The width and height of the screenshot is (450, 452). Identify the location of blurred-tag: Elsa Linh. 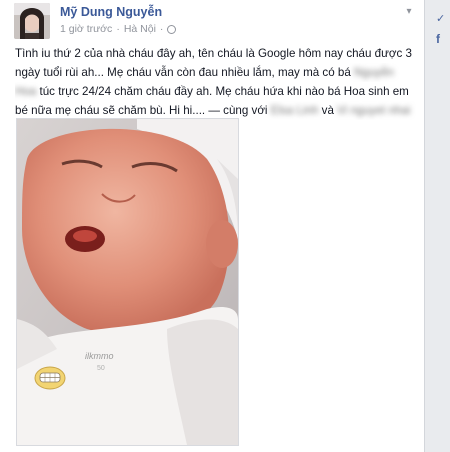
(295, 110).